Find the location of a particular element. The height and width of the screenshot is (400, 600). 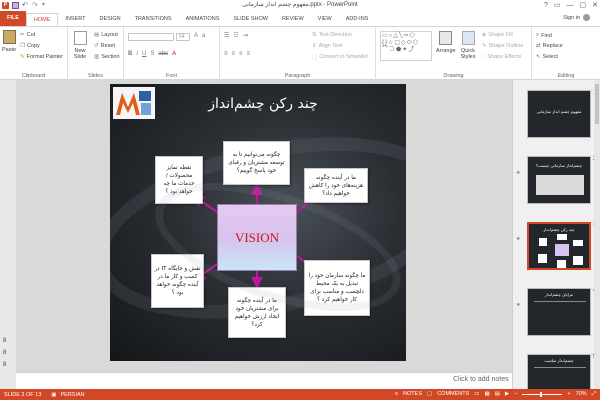

zoom-in-icon: + is located at coordinates (568, 394).